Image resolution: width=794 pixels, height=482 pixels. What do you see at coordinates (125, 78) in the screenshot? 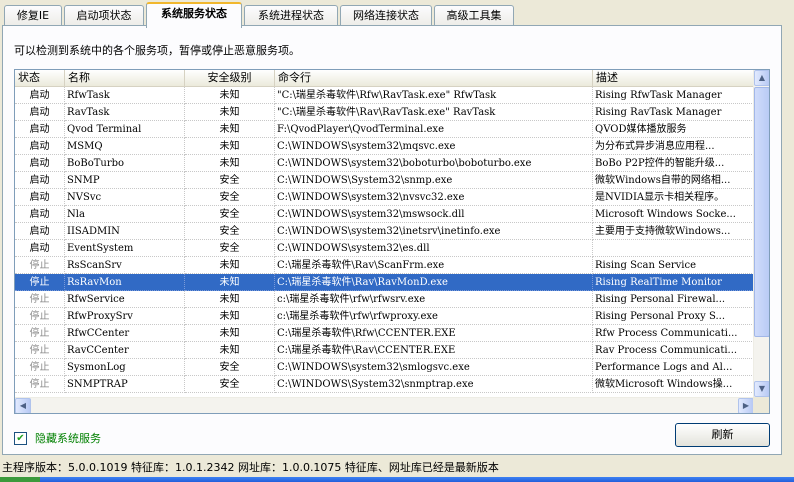
I see `column-header-name: 名称` at bounding box center [125, 78].